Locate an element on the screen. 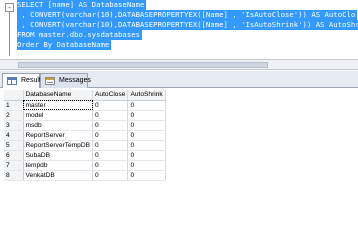 This screenshot has height=240, width=358. row-number: 4 is located at coordinates (14, 135).